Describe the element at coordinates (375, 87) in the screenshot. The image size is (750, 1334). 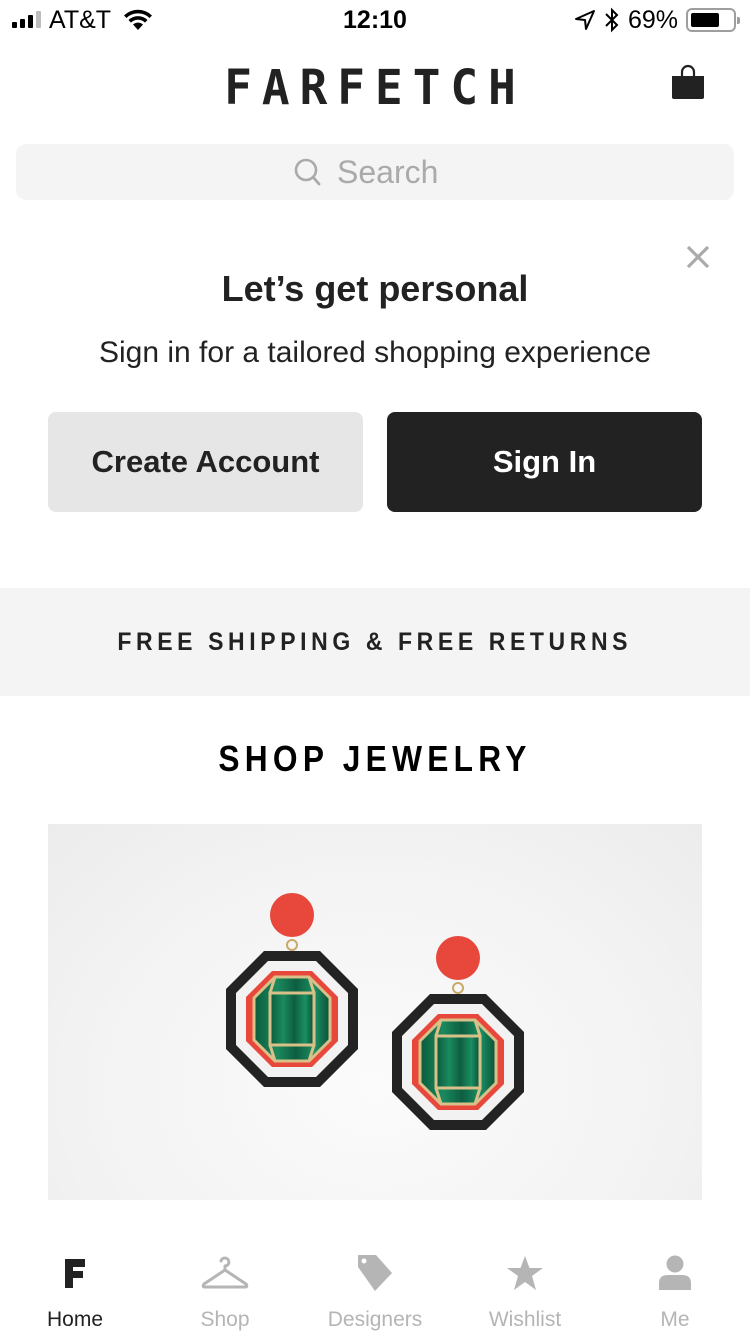
I see `farfetch-logo: FARFETCH` at that location.